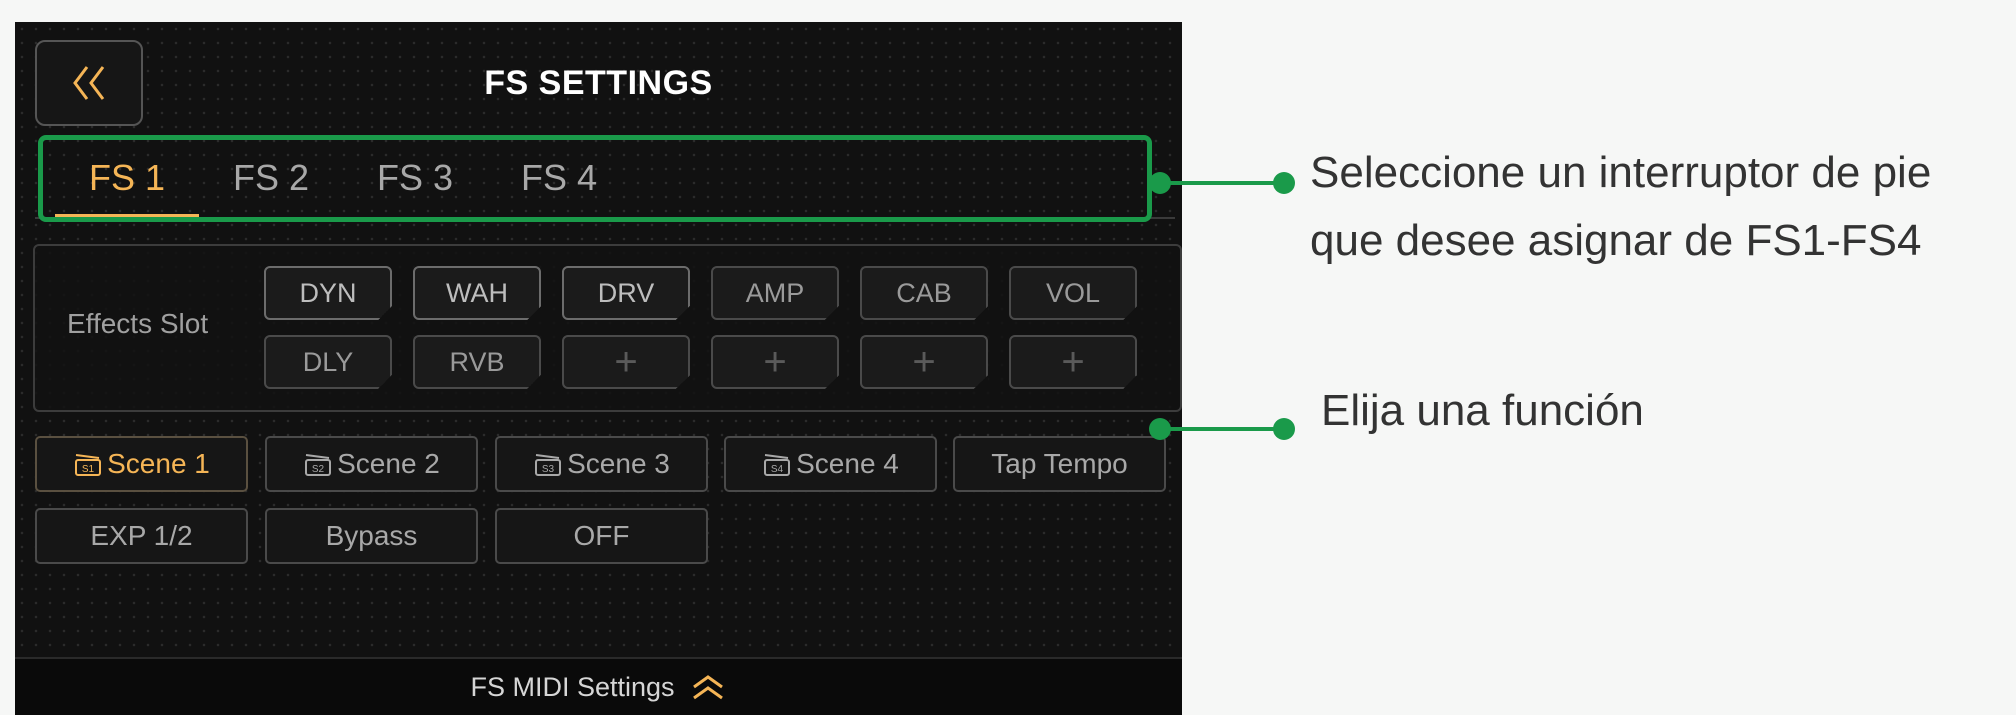 The width and height of the screenshot is (2016, 715). I want to click on effects-slot-label: Effects Slot, so click(138, 323).